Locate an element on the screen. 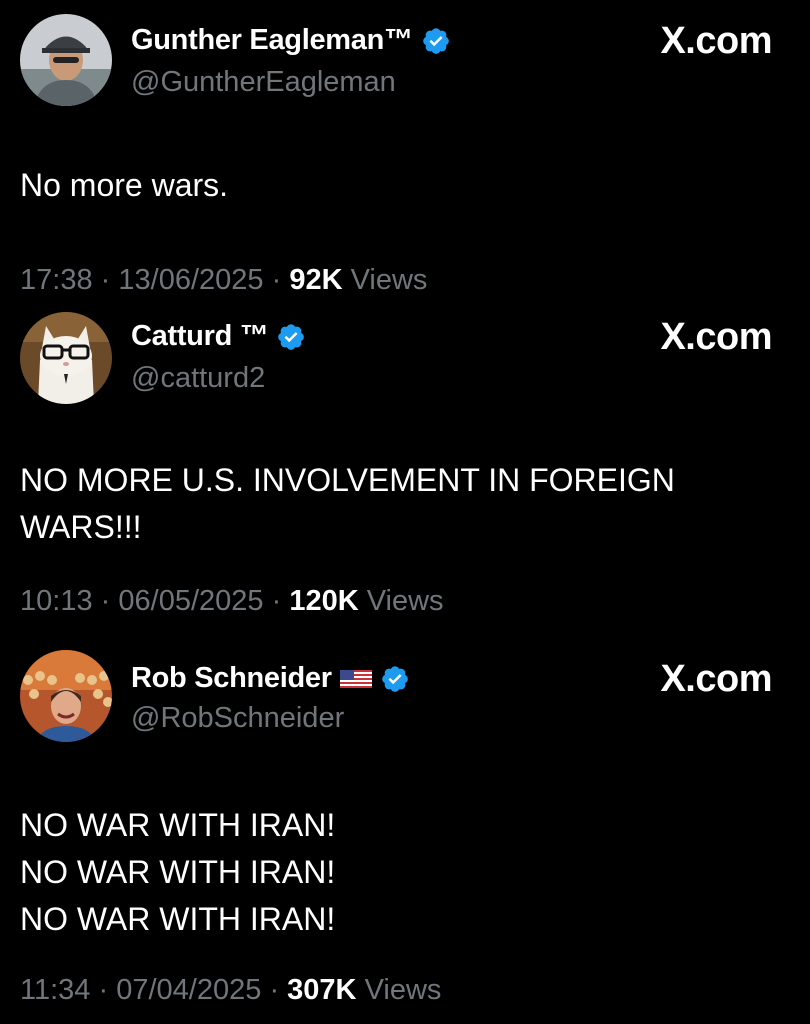 The width and height of the screenshot is (810, 1024). display-name: Rob Schneider is located at coordinates (231, 678).